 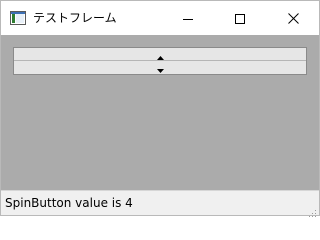 I want to click on status-text: SpinButton value is 4, so click(x=69, y=203).